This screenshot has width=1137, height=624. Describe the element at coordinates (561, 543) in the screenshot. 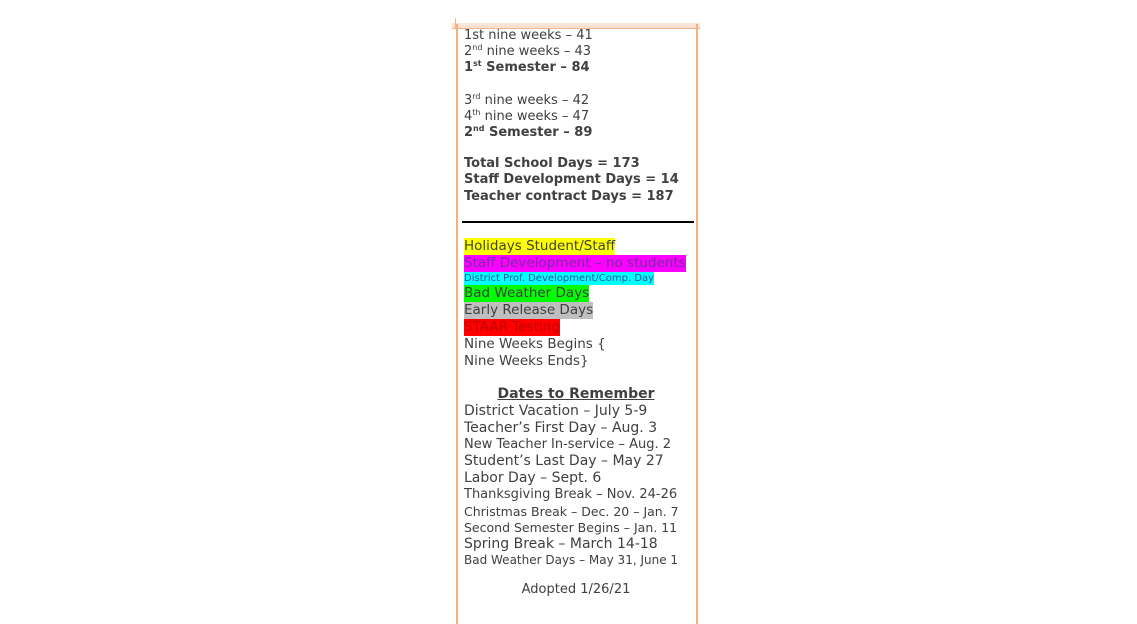

I see `date-item: Spring Break – March 14-18` at that location.